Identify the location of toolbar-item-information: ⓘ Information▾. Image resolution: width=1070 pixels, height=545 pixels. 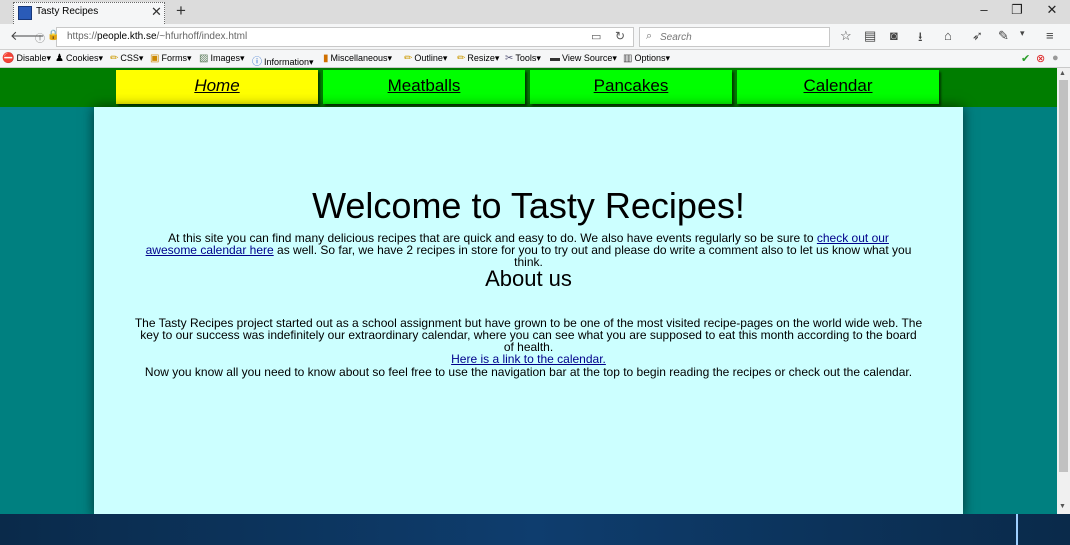
(283, 60).